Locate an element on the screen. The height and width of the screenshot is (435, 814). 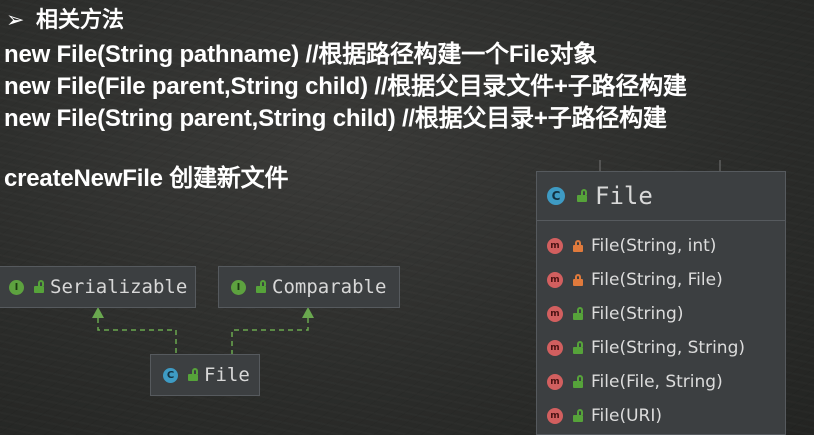
method-label: File(String, String) is located at coordinates (668, 348).